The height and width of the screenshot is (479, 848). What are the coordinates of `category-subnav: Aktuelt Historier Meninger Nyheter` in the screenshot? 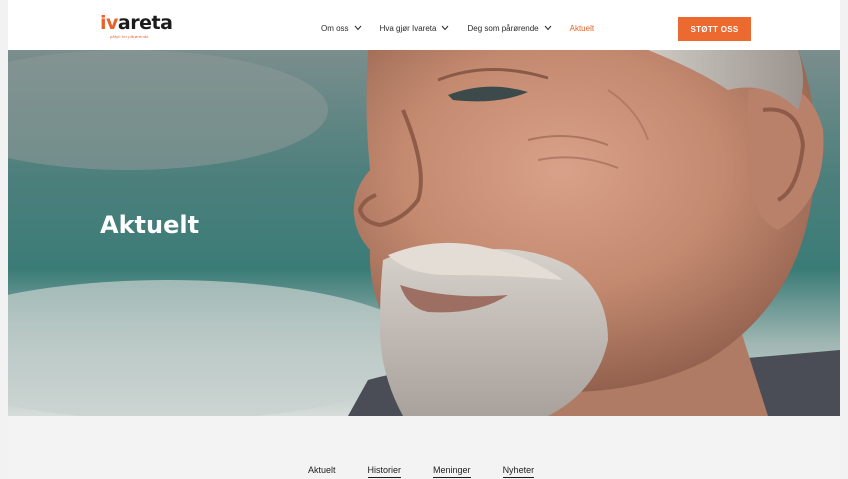 It's located at (424, 447).